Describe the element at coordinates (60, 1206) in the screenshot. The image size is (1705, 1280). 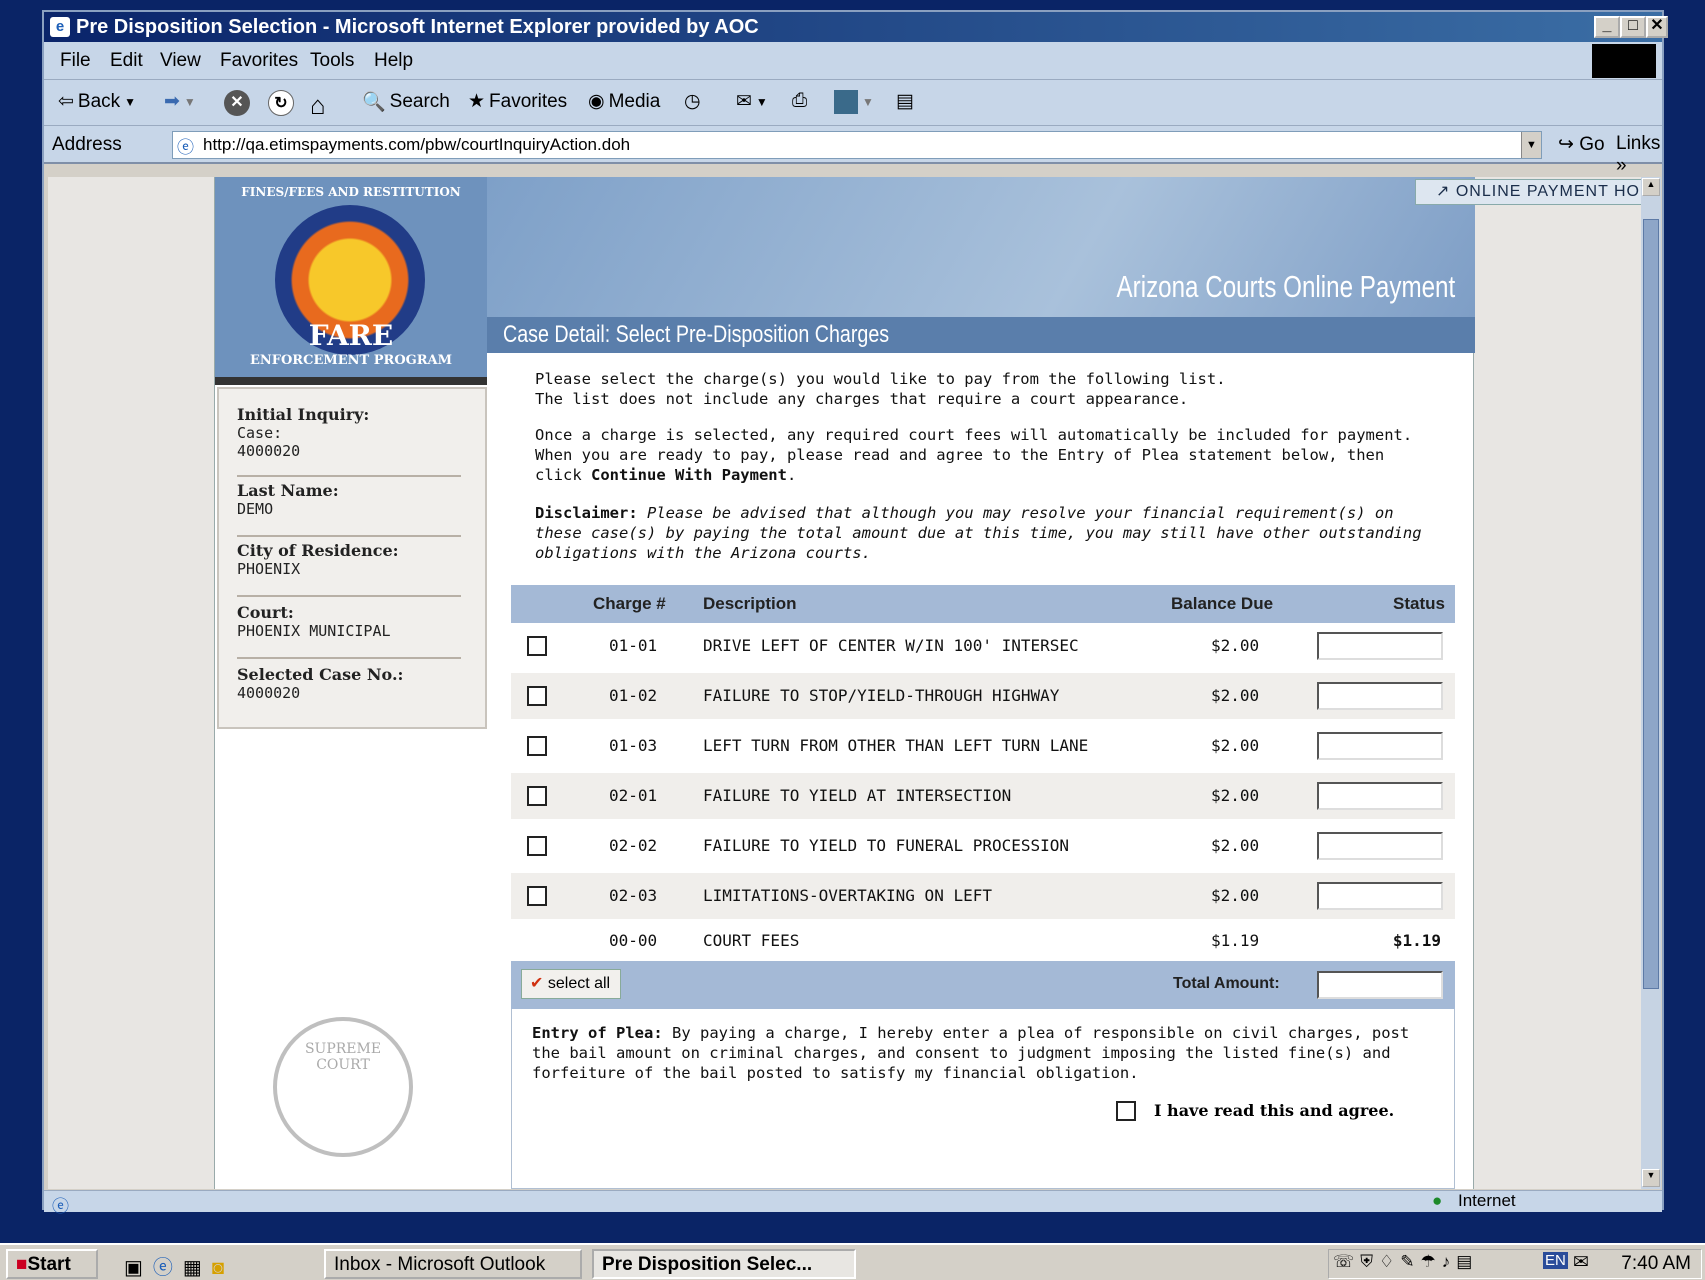
I see `page-status-icon: ⓔ` at that location.